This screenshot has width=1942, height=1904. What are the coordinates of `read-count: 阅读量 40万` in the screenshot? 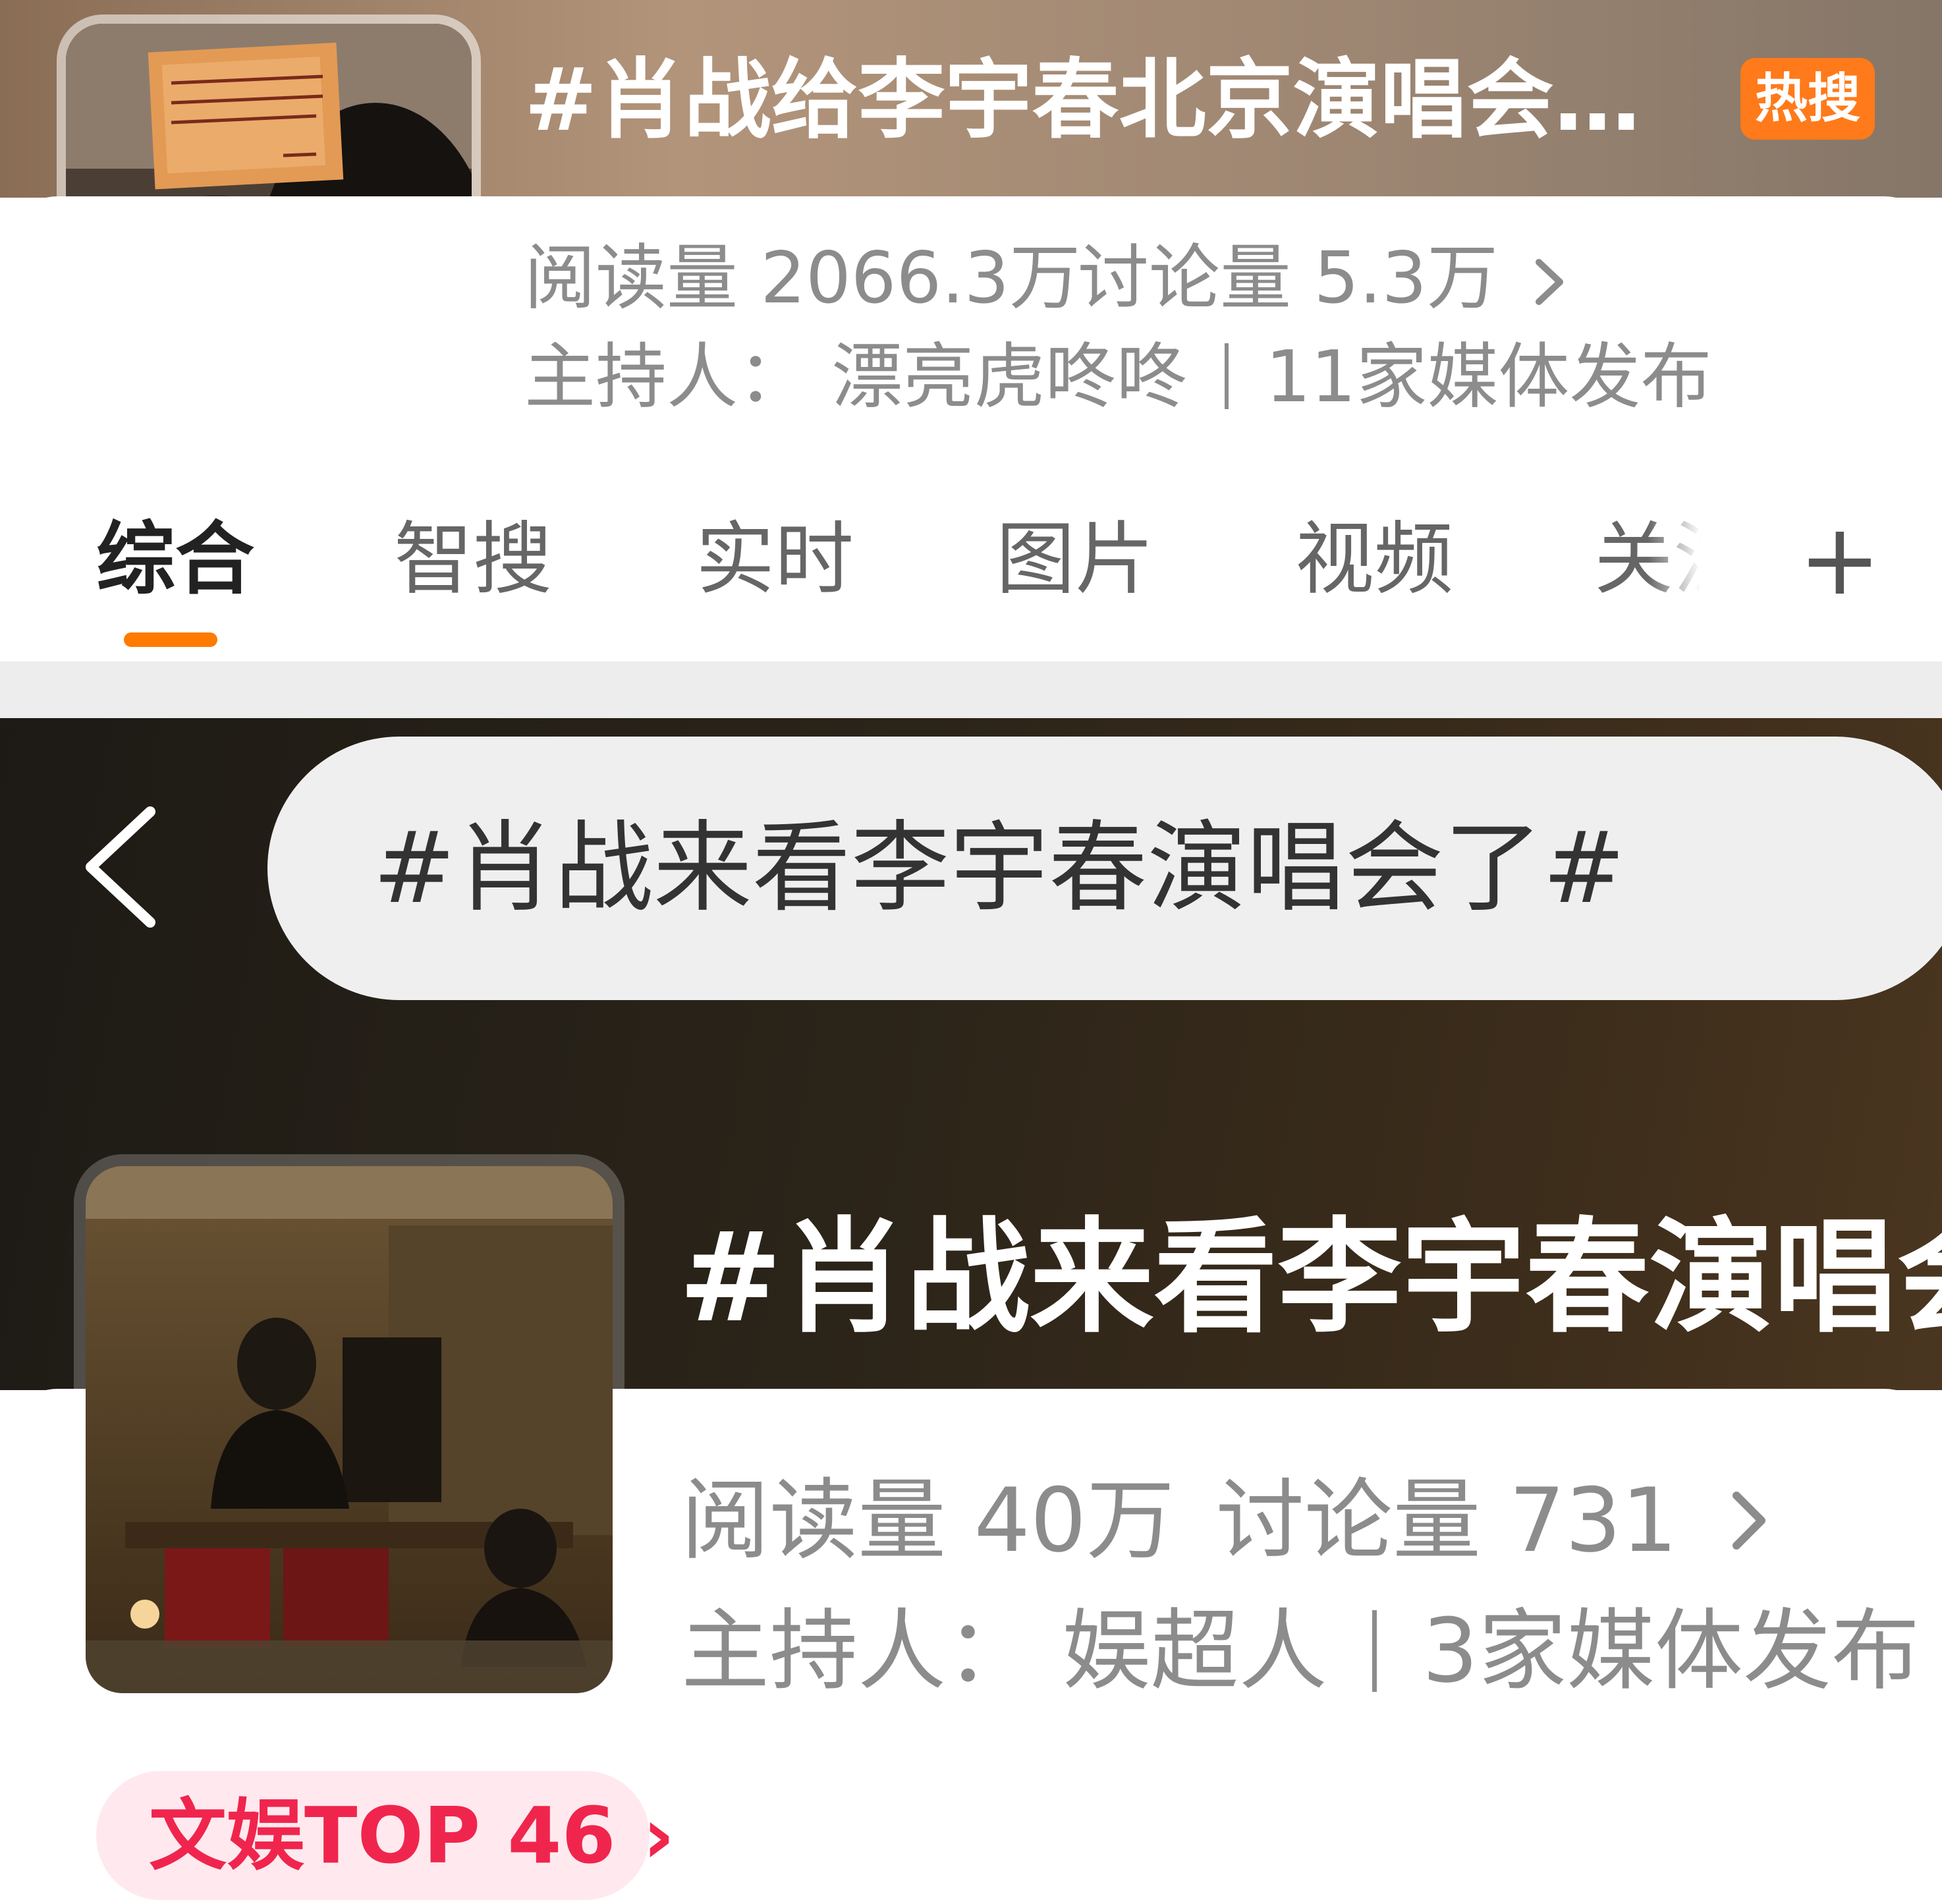 It's located at (928, 1520).